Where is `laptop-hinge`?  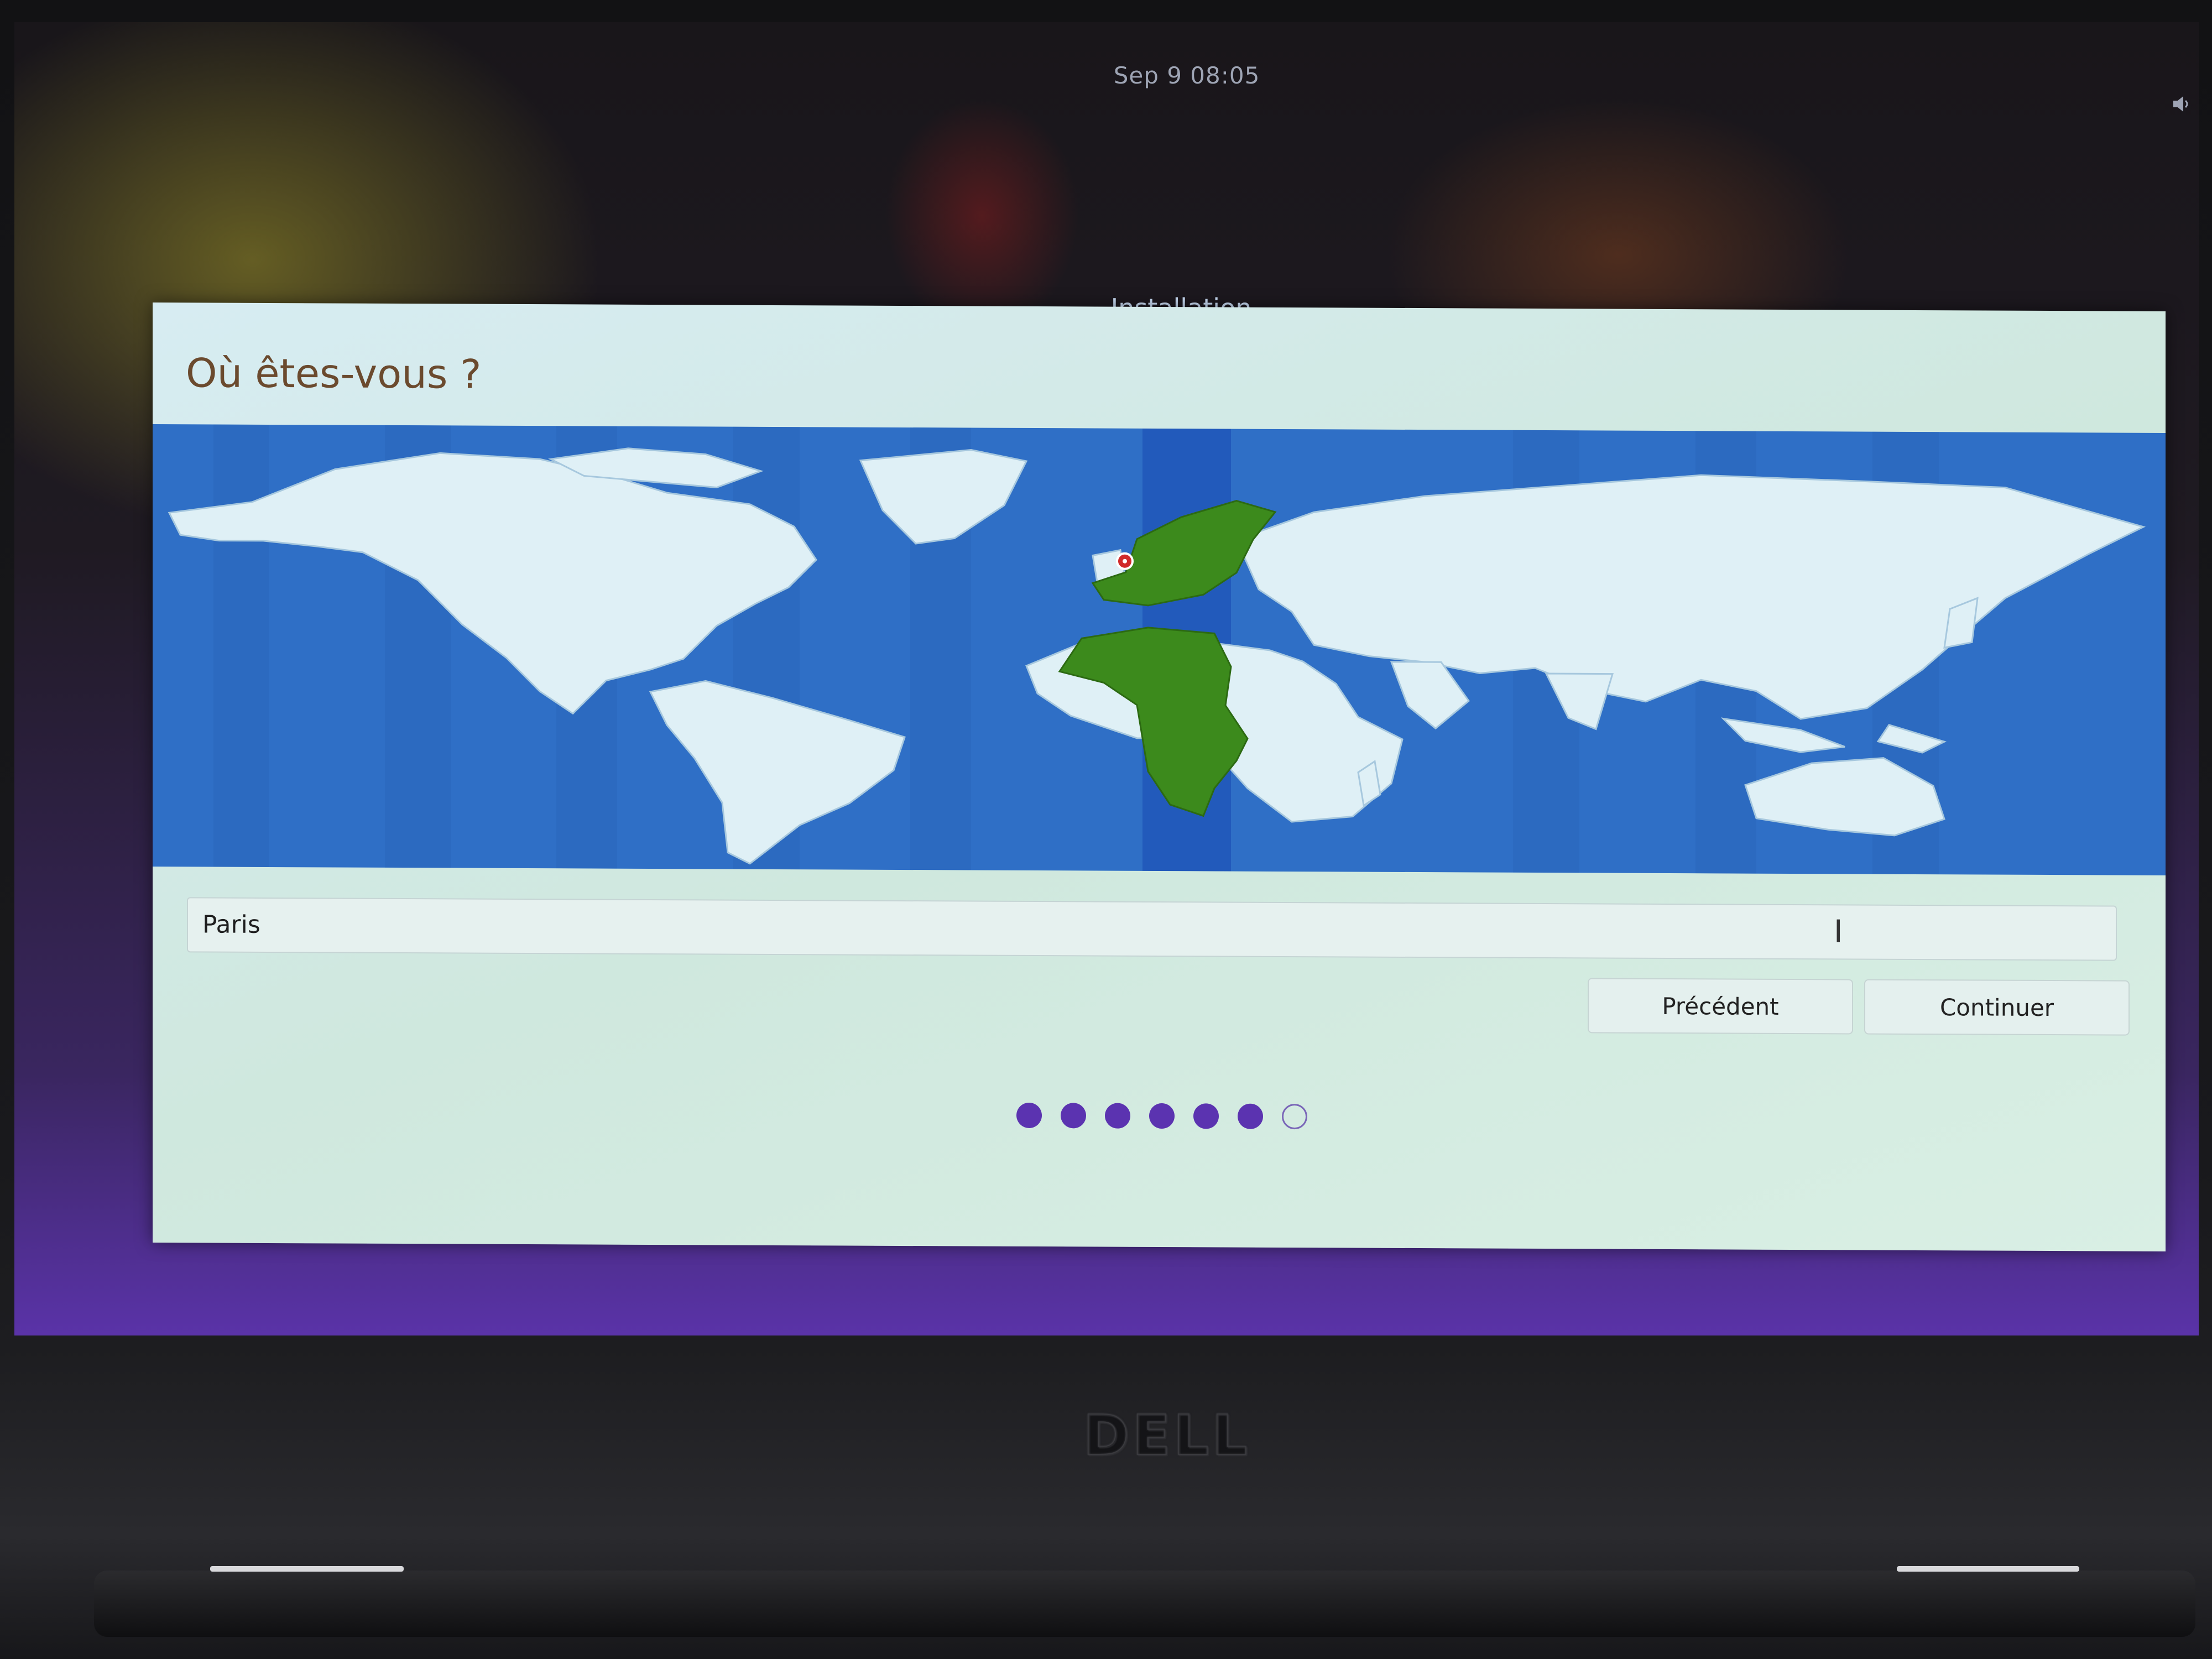 laptop-hinge is located at coordinates (1145, 1604).